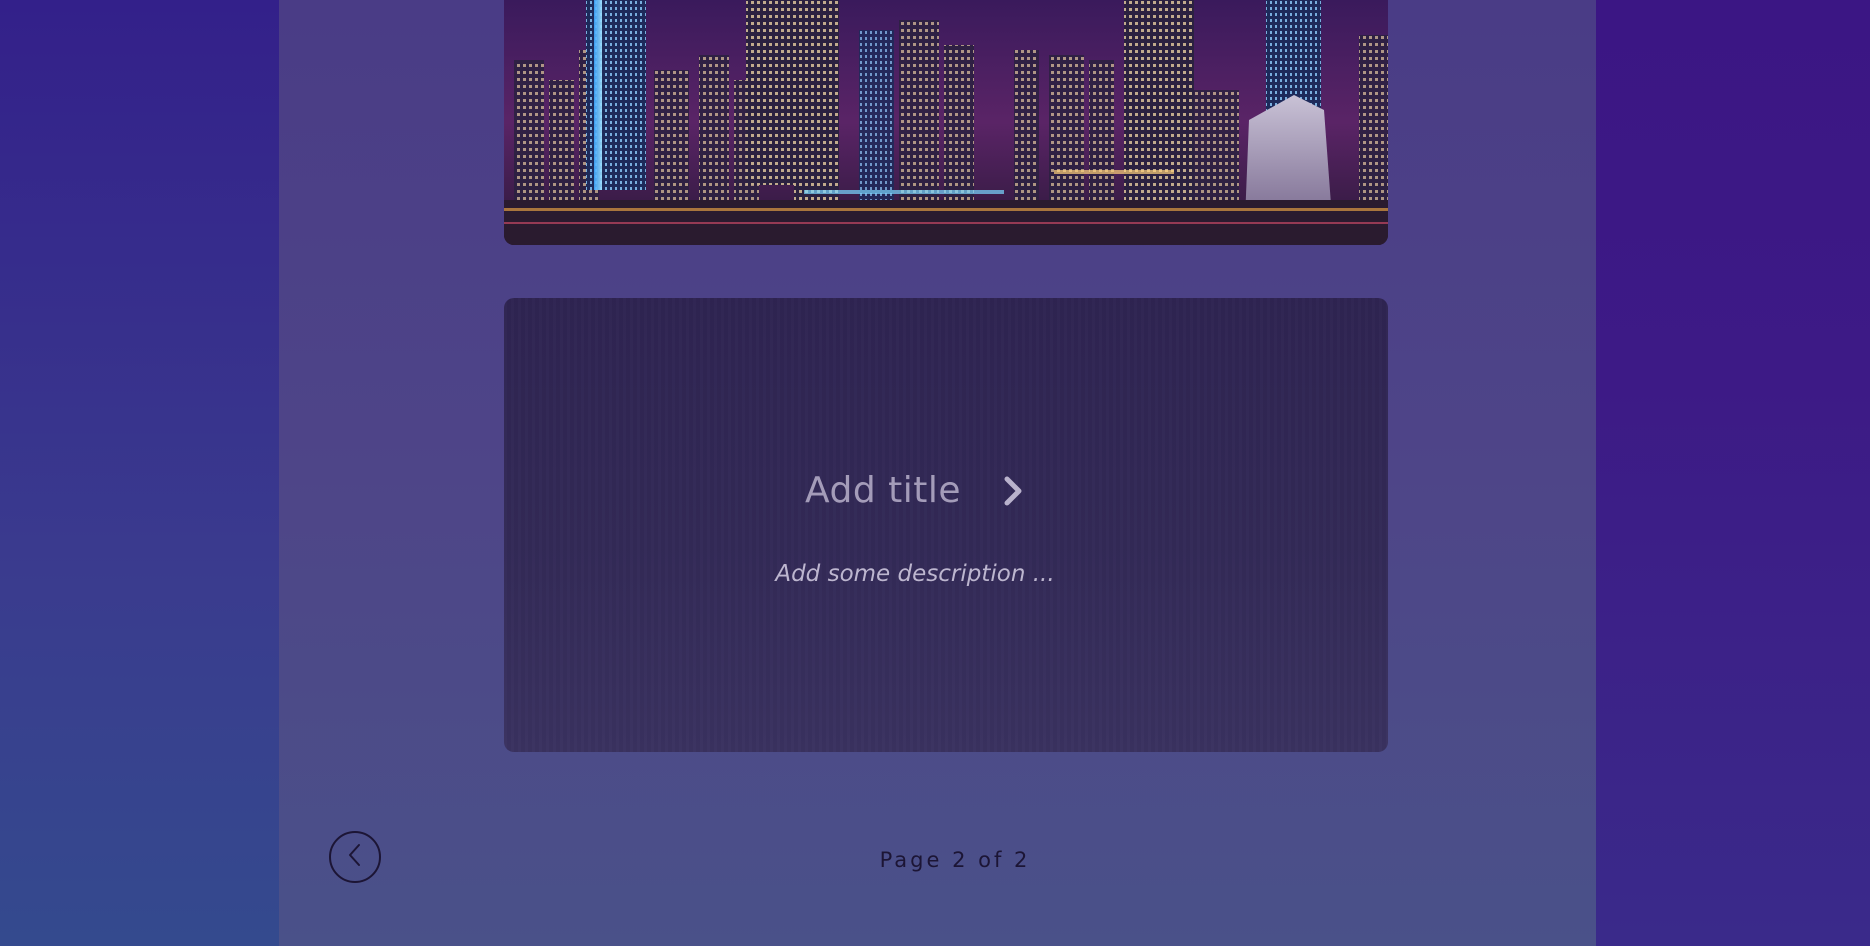  Describe the element at coordinates (883, 490) in the screenshot. I see `card-title: Add title` at that location.